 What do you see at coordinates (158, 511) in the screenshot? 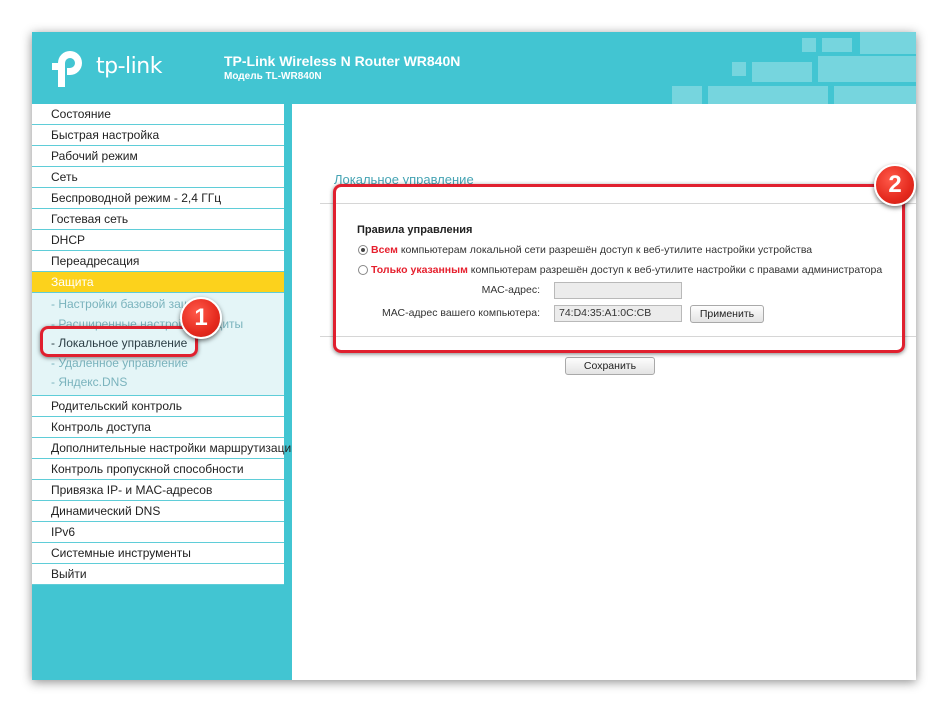
I see `sidebar-item-dynamic-dns: Динамический DNS` at bounding box center [158, 511].